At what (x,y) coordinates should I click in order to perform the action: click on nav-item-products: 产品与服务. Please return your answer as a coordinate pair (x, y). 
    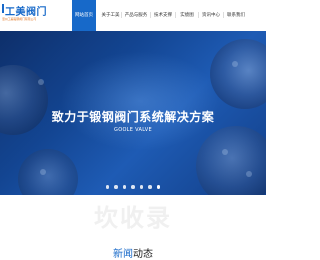
    Looking at the image, I should click on (136, 15).